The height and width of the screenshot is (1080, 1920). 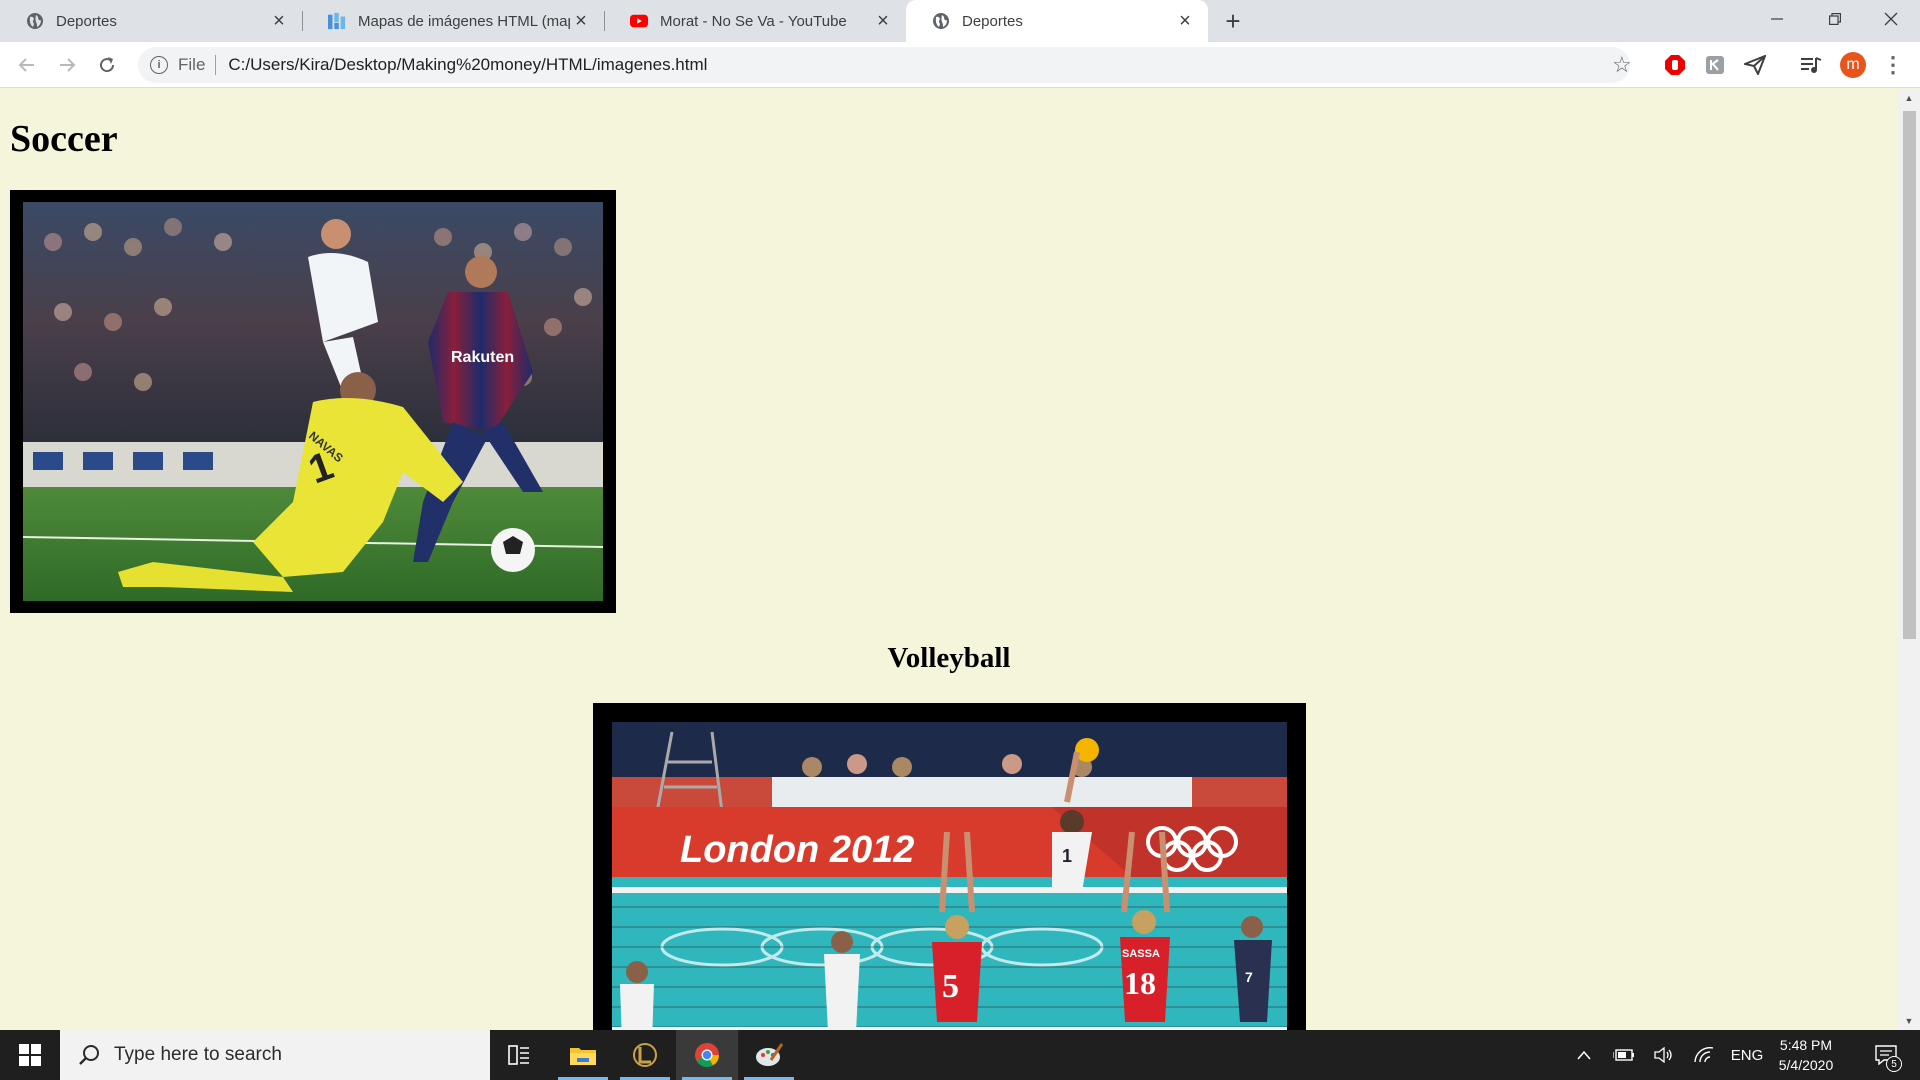 I want to click on page-scrollbar: ▲ ▼, so click(x=1909, y=559).